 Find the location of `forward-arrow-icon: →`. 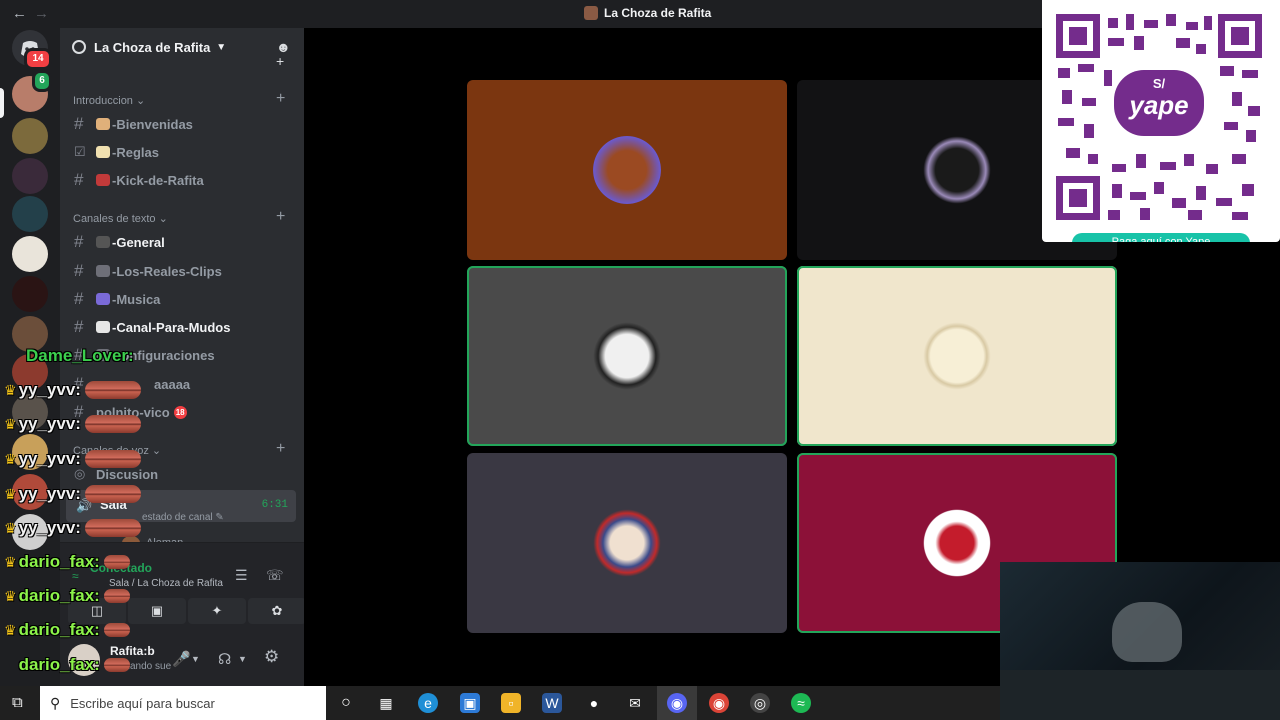

forward-arrow-icon: → is located at coordinates (41, 13).